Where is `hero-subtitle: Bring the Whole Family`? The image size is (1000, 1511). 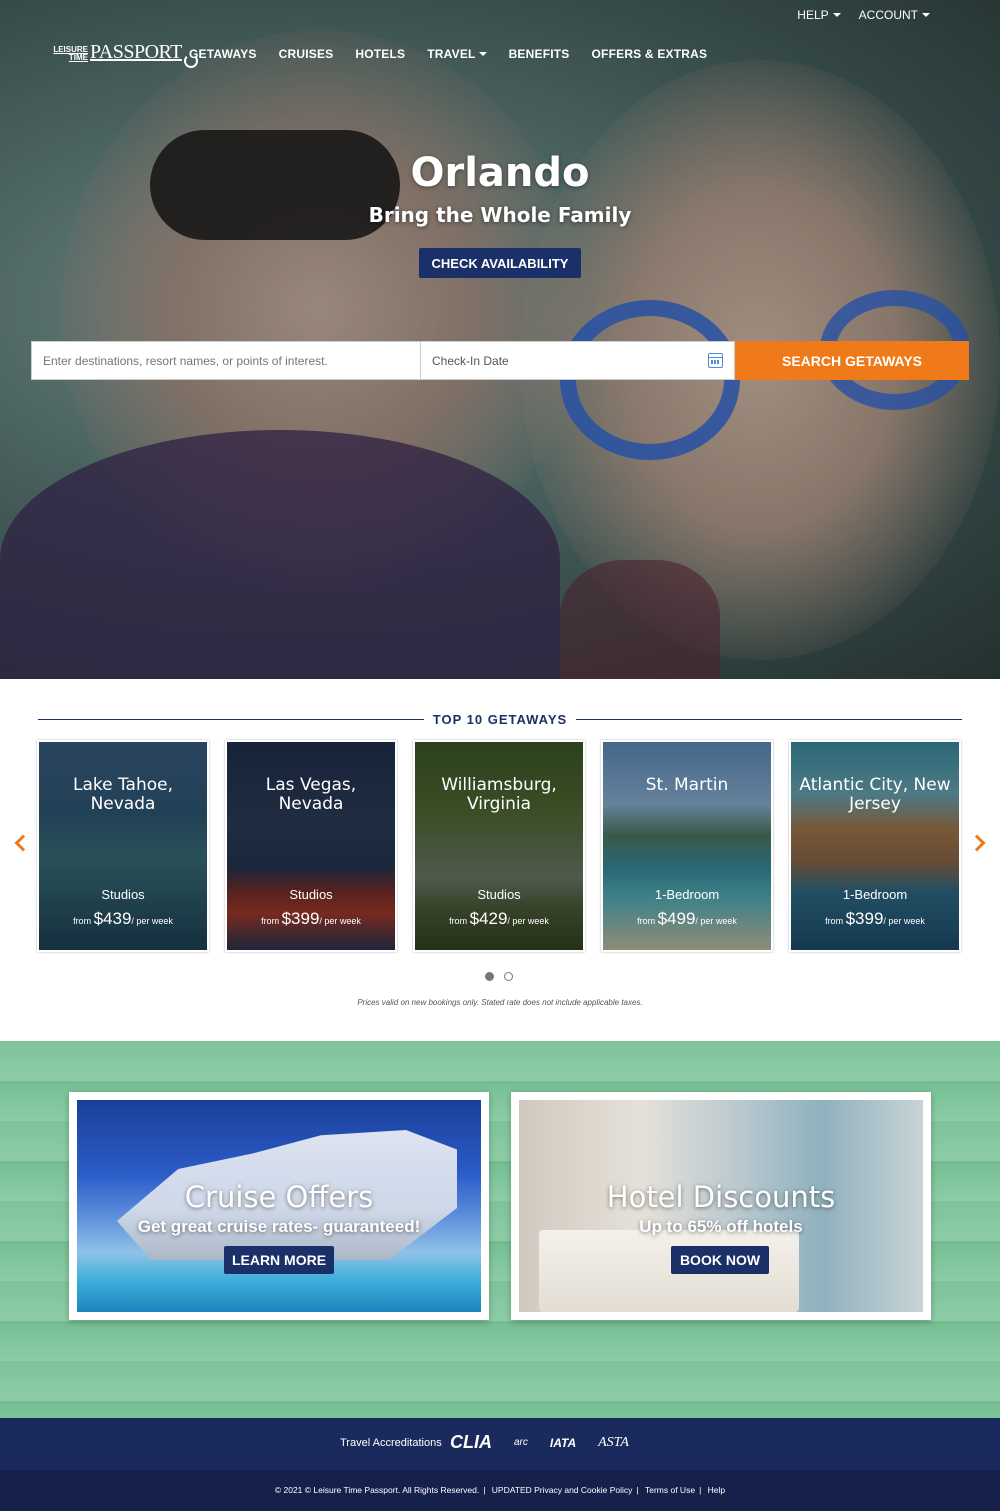
hero-subtitle: Bring the Whole Family is located at coordinates (500, 215).